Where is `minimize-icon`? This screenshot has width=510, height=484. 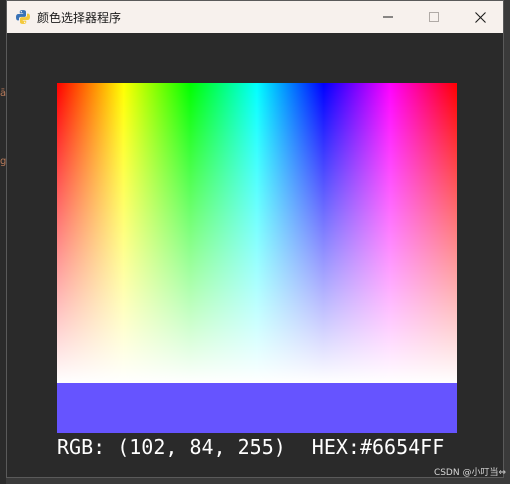 minimize-icon is located at coordinates (388, 17).